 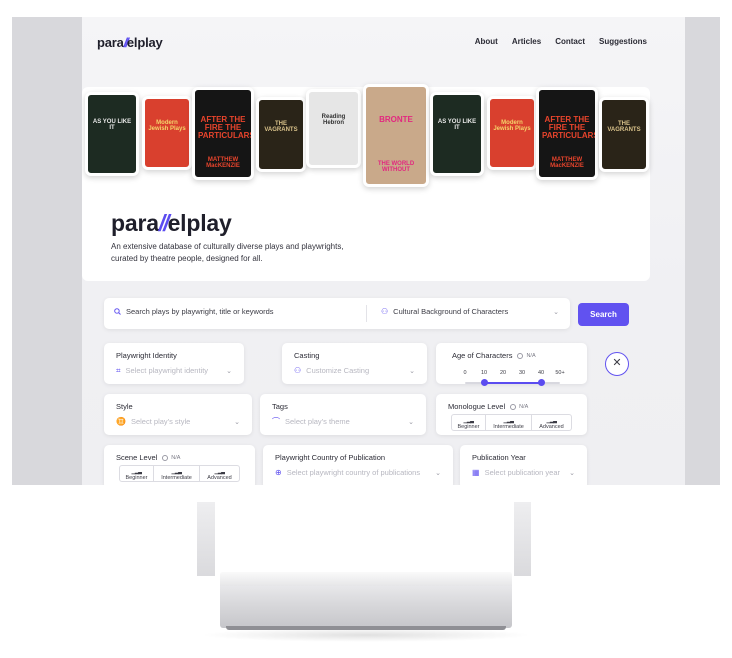 What do you see at coordinates (524, 406) in the screenshot?
I see `monologue-na-label: N/A` at bounding box center [524, 406].